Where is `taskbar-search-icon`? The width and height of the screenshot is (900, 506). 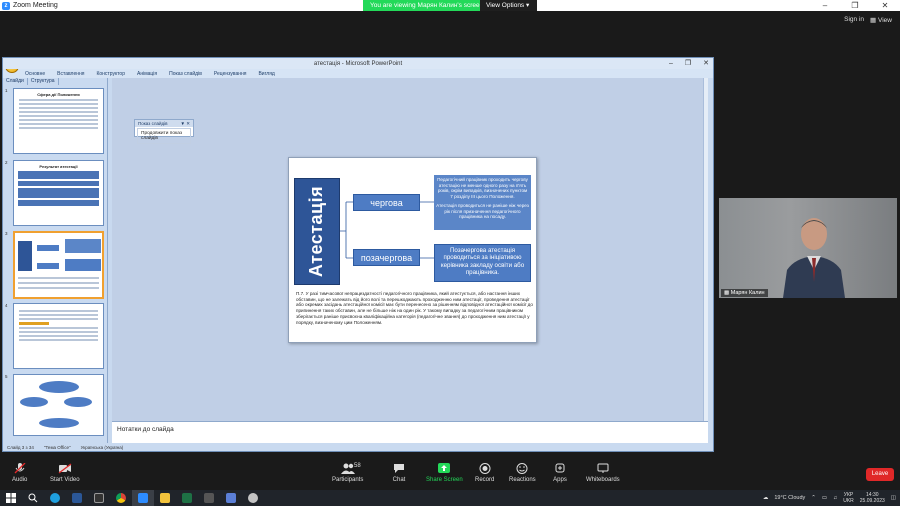 taskbar-search-icon is located at coordinates (33, 498).